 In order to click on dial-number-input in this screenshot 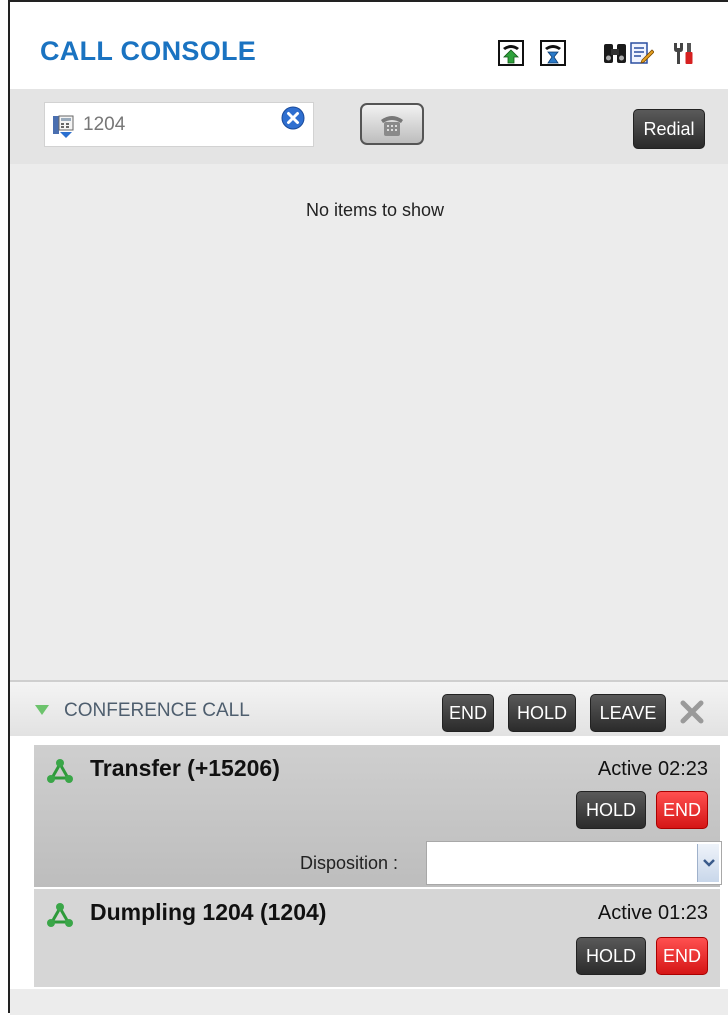, I will do `click(176, 125)`.